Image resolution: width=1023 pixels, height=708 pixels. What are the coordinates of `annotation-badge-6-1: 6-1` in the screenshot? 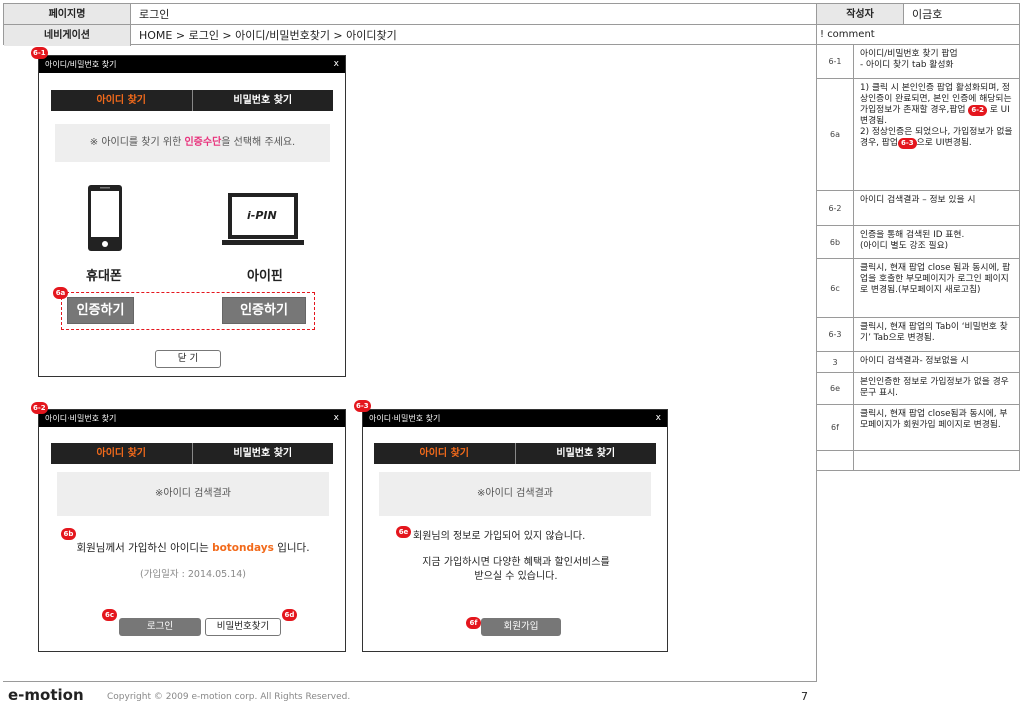 It's located at (39, 53).